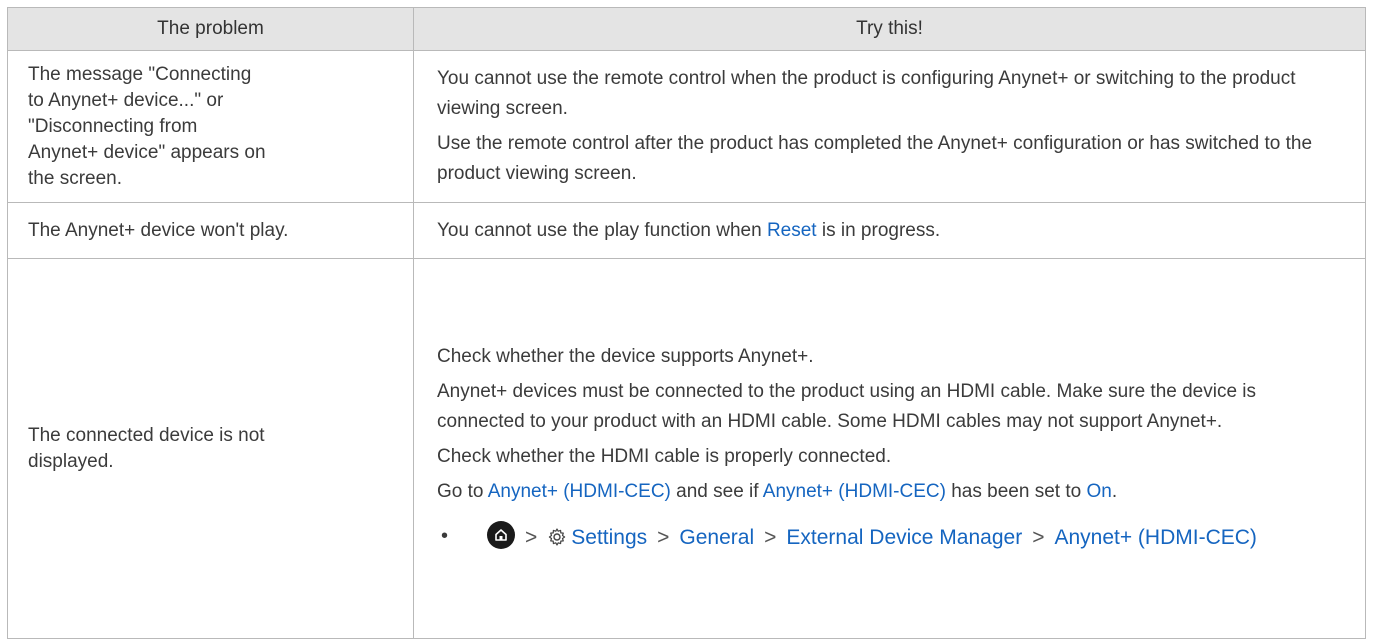  What do you see at coordinates (889, 29) in the screenshot?
I see `header-try-this: Try this!` at bounding box center [889, 29].